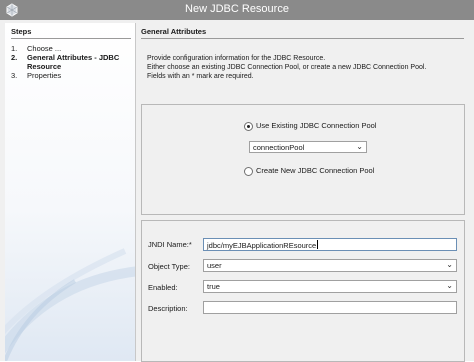 This screenshot has width=474, height=362. Describe the element at coordinates (70, 304) in the screenshot. I see `wizard-decoration-graphic` at that location.